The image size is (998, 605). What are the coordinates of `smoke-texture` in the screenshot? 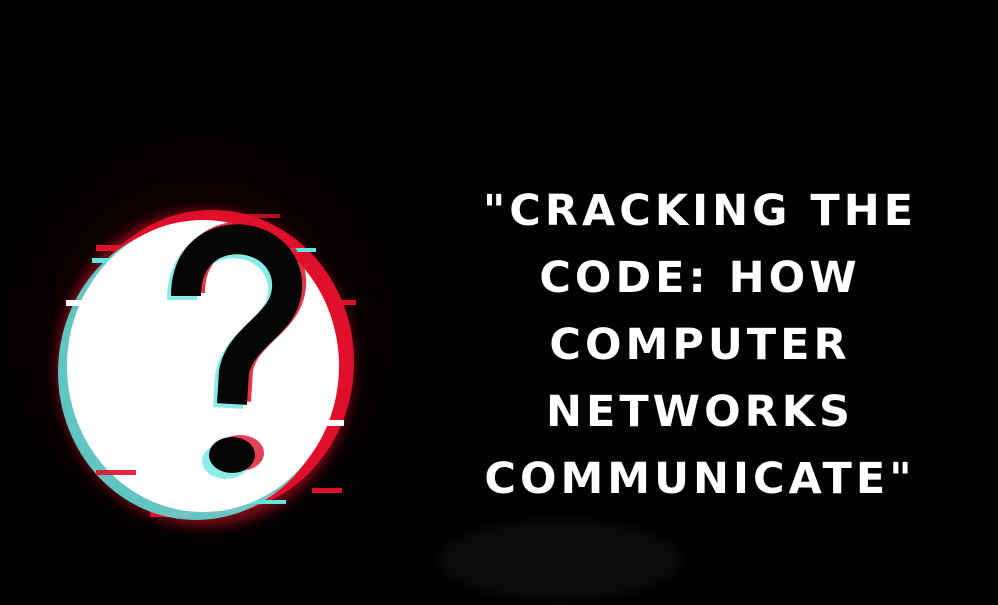 It's located at (560, 560).